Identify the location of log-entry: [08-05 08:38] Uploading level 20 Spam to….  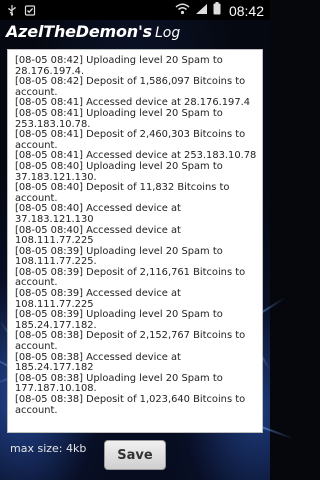
(120, 383).